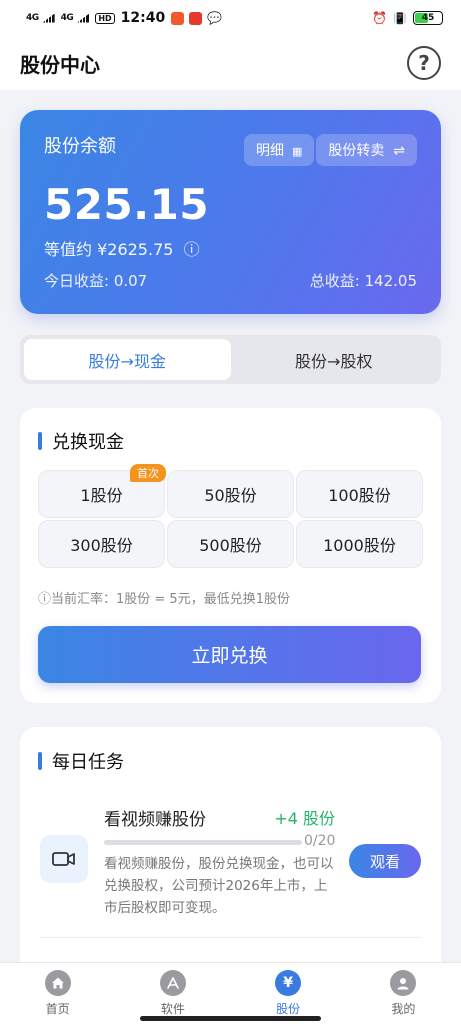 The width and height of the screenshot is (461, 1024). I want to click on option-label: 1股份, so click(101, 495).